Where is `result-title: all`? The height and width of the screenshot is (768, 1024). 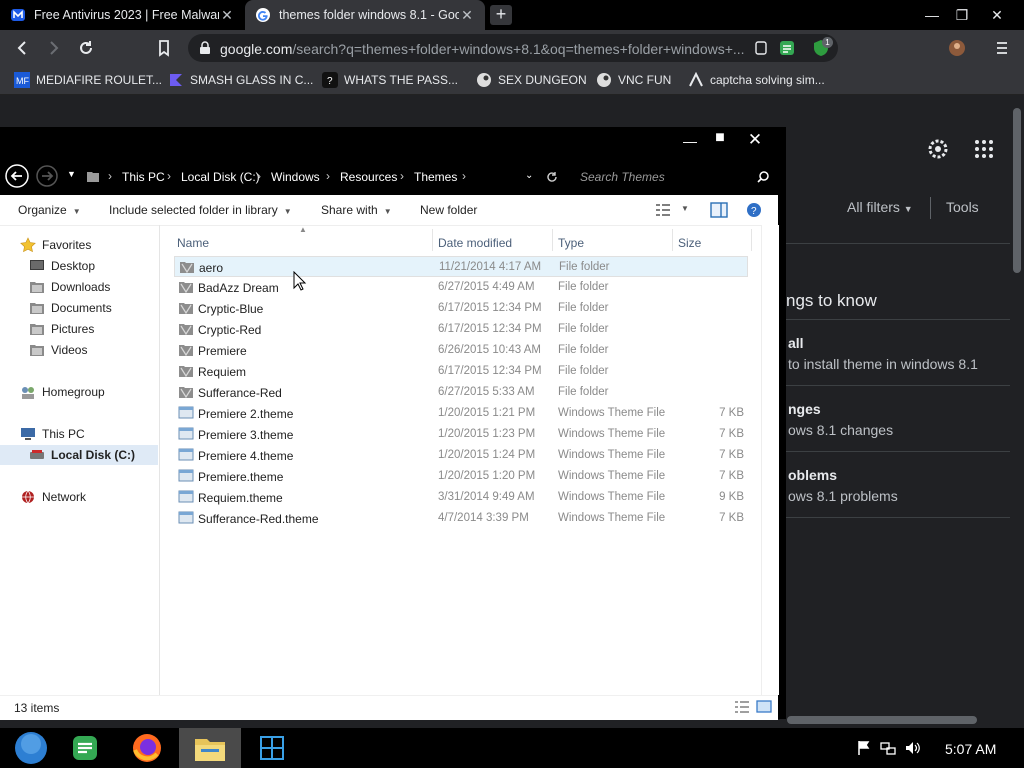
result-title: all is located at coordinates (796, 343).